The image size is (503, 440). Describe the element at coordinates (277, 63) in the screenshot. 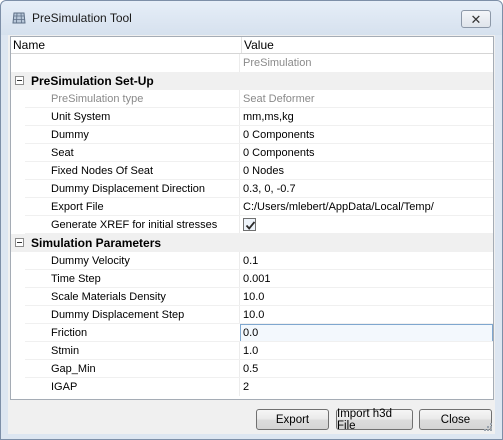

I see `top-value: PreSimulation` at that location.